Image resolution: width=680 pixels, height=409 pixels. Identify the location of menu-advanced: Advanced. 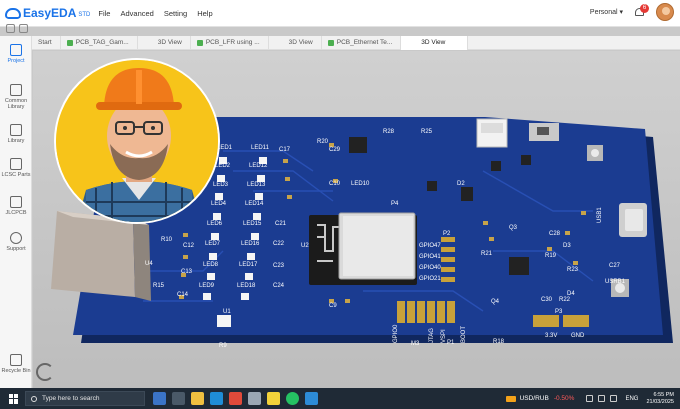
(136, 13).